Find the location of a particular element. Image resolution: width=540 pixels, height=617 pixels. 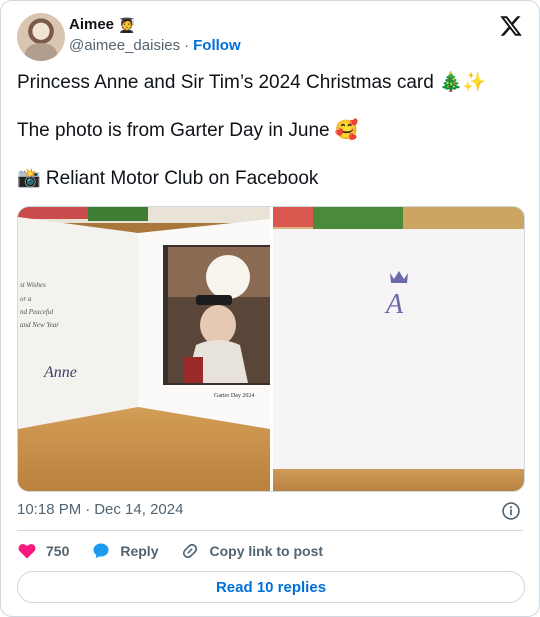

reply-button: Reply is located at coordinates (124, 551).